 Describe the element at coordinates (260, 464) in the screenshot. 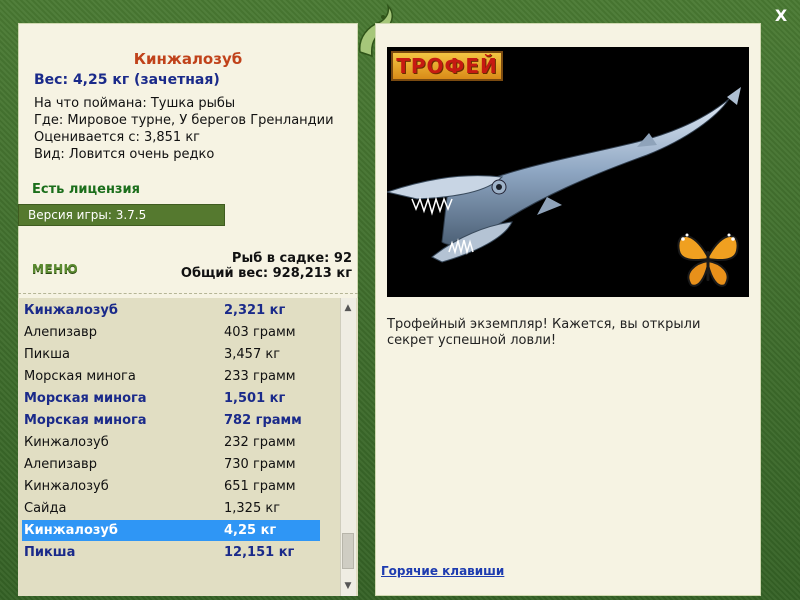

I see `fish-weight-value: 730 грамм` at that location.